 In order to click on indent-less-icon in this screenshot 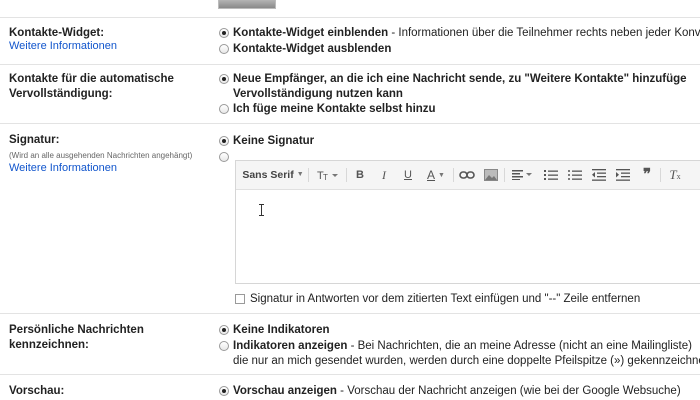, I will do `click(599, 175)`.